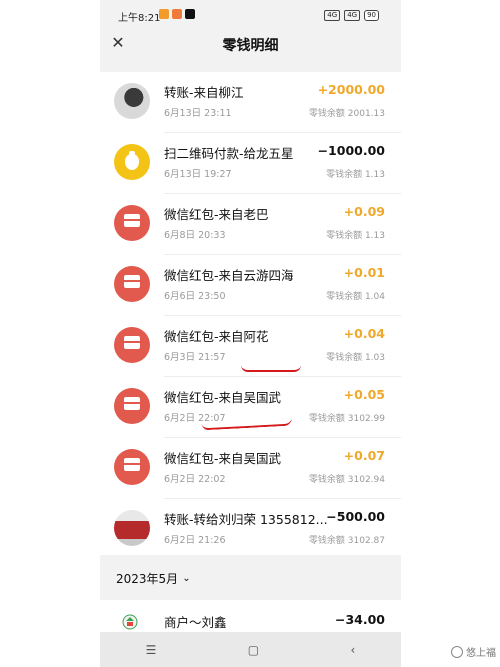 The width and height of the screenshot is (500, 667). What do you see at coordinates (204, 92) in the screenshot?
I see `transaction-title: 转账-来自柳江` at bounding box center [204, 92].